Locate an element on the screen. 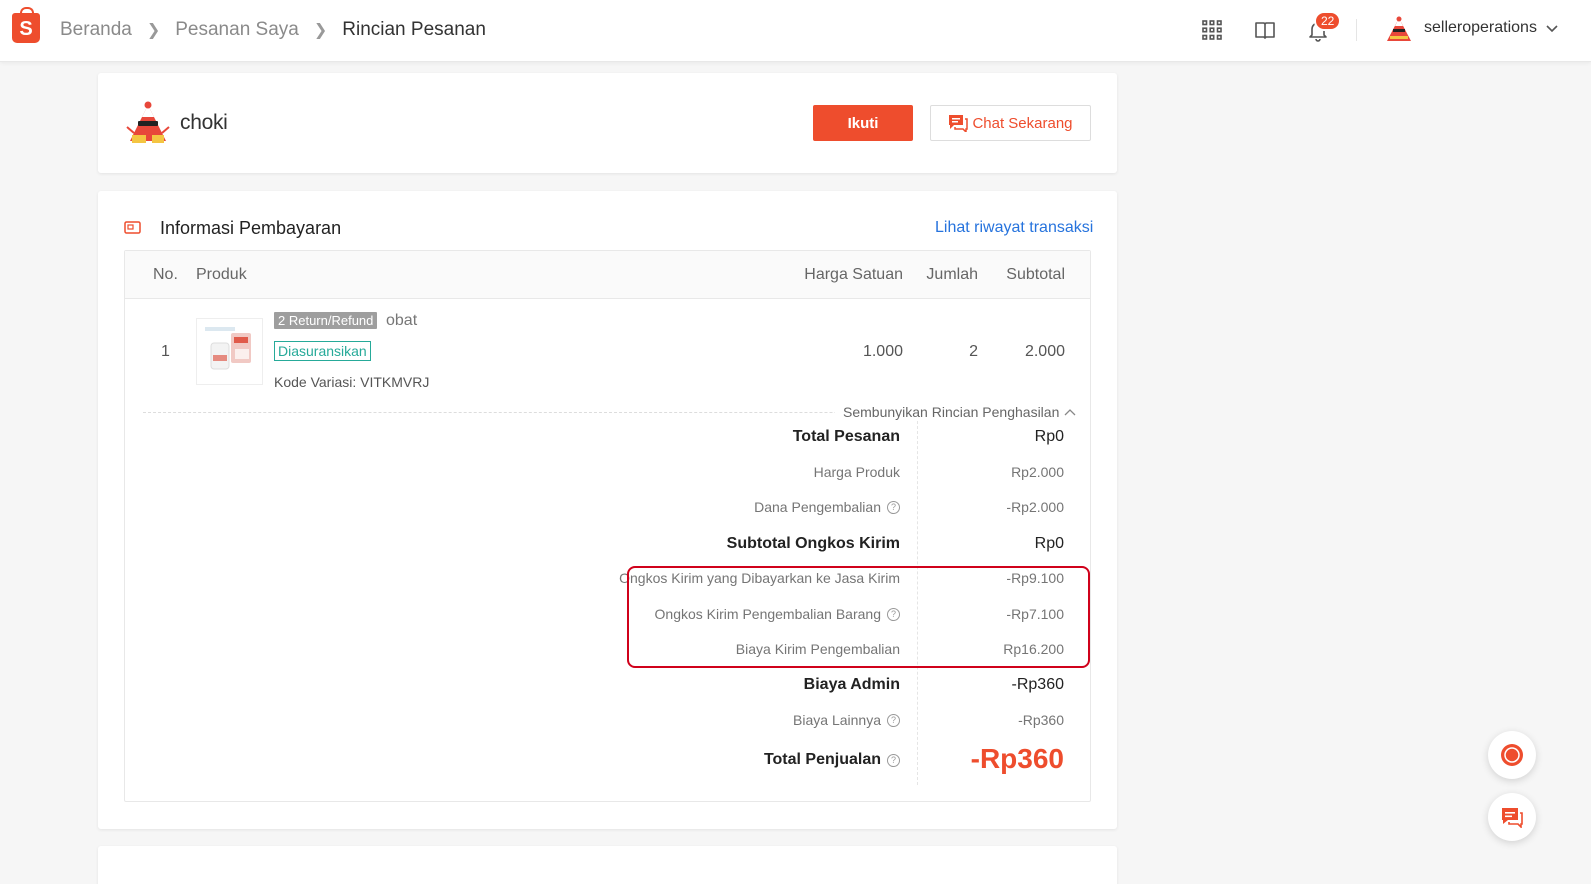 Image resolution: width=1591 pixels, height=884 pixels. shop-name: choki is located at coordinates (204, 123).